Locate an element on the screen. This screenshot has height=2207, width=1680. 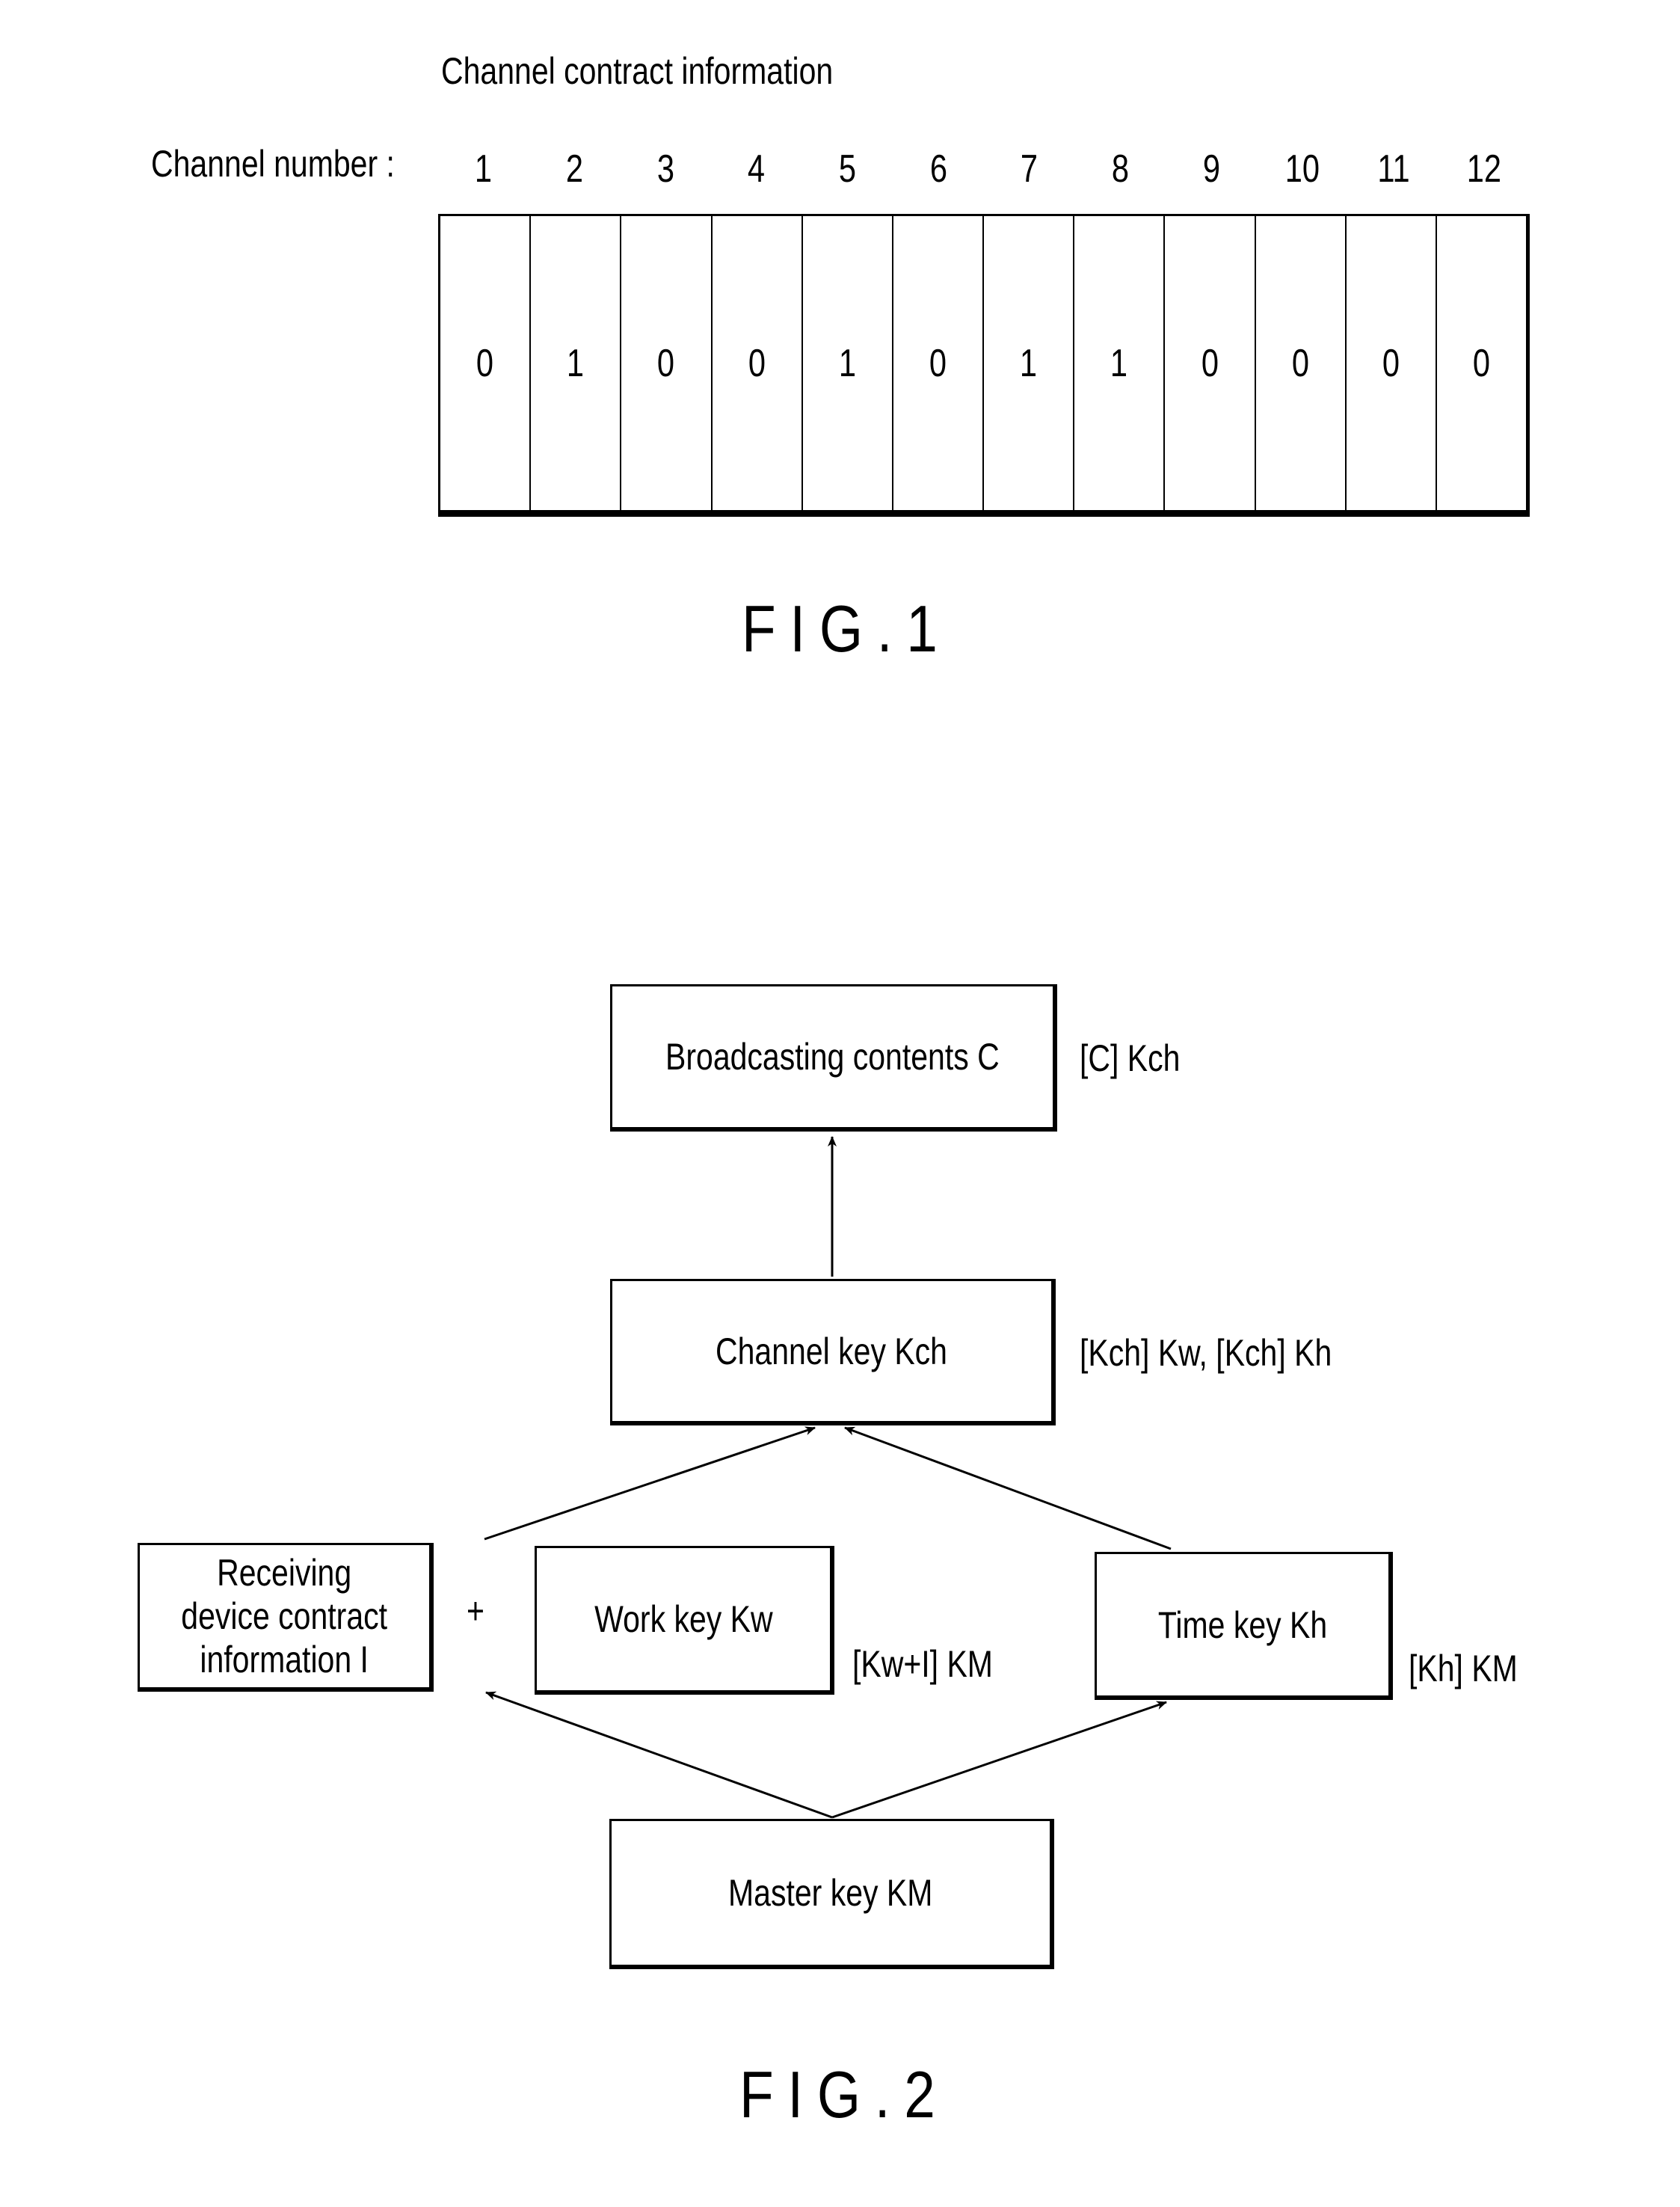
fig2-caption: FIG.2 is located at coordinates (844, 2094).